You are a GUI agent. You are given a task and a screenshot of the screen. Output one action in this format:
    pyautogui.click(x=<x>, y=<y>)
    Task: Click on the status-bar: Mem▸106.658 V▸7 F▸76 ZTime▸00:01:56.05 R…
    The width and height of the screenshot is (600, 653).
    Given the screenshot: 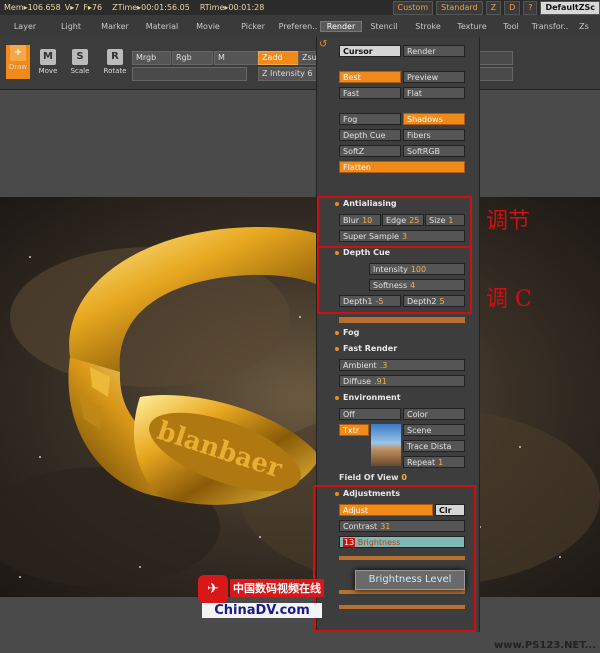 What is the action you would take?
    pyautogui.click(x=300, y=7)
    